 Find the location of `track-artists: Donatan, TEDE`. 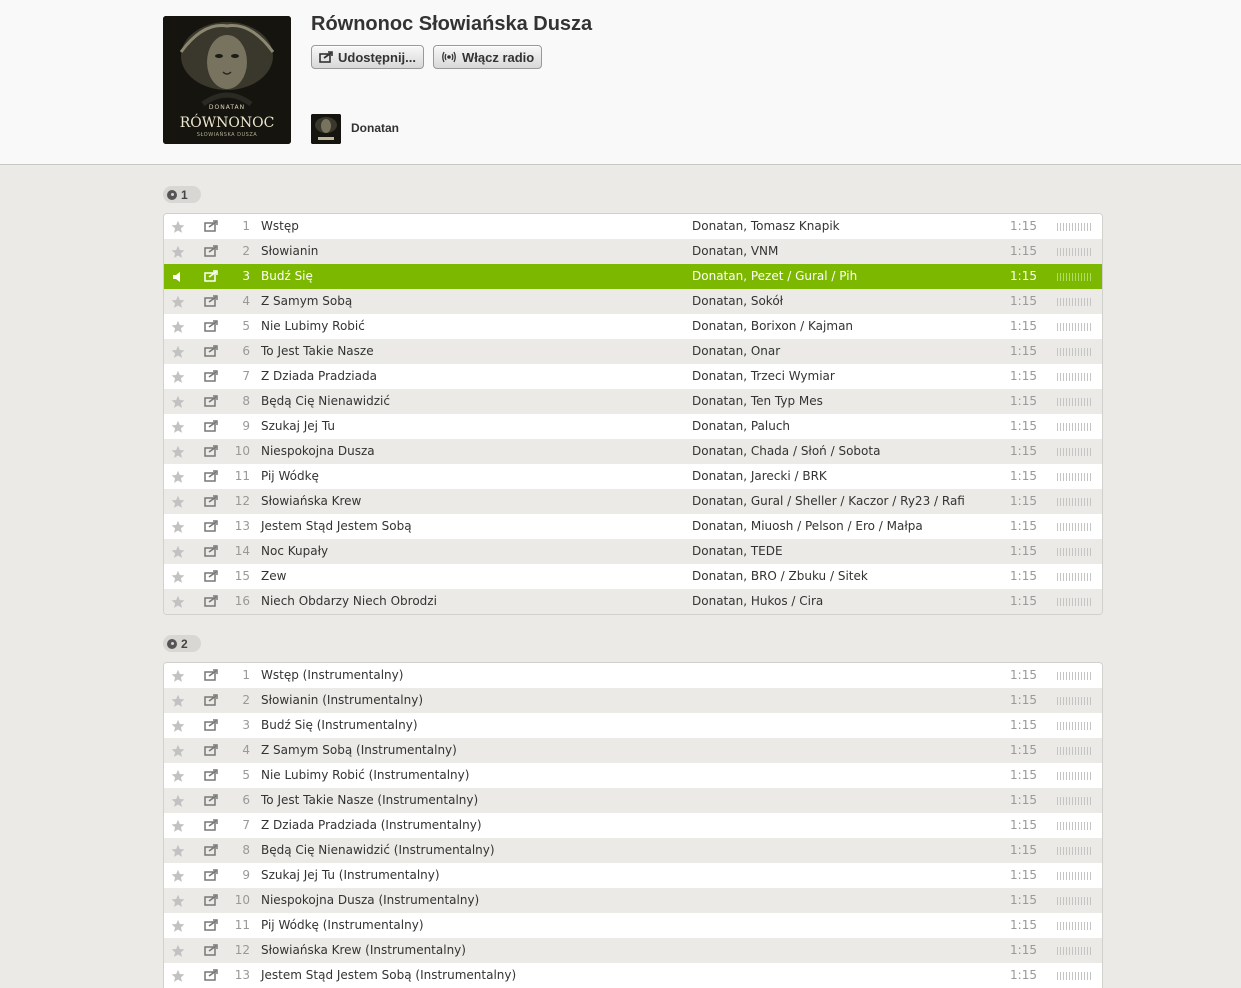

track-artists: Donatan, TEDE is located at coordinates (737, 551).